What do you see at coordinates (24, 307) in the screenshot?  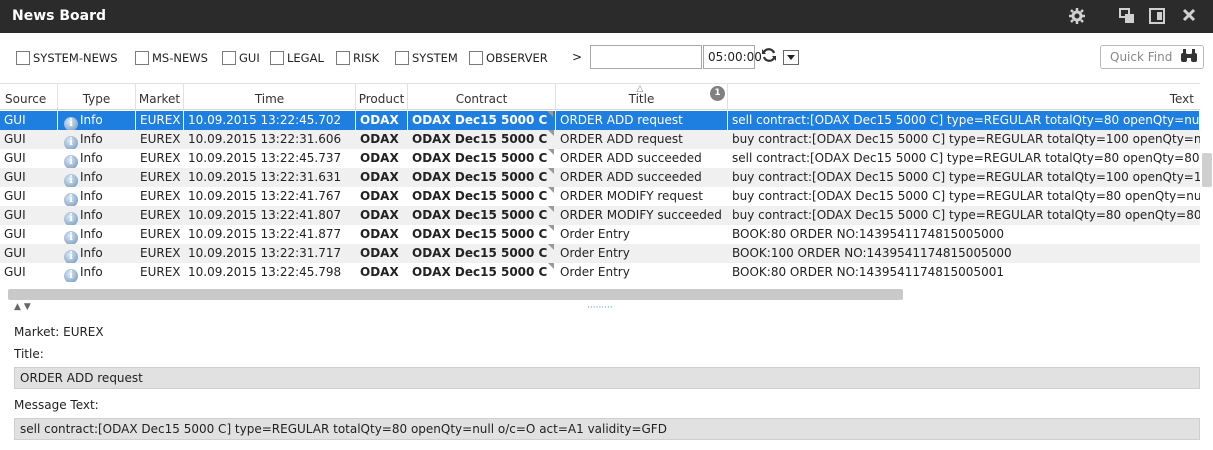 I see `collapse-arrows-icon: ▲▼` at bounding box center [24, 307].